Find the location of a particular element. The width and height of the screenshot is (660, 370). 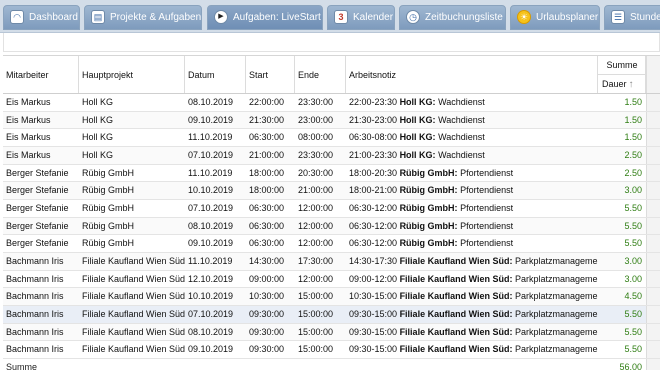

cell-mitarbeiter: Eis Markus is located at coordinates (28, 137).